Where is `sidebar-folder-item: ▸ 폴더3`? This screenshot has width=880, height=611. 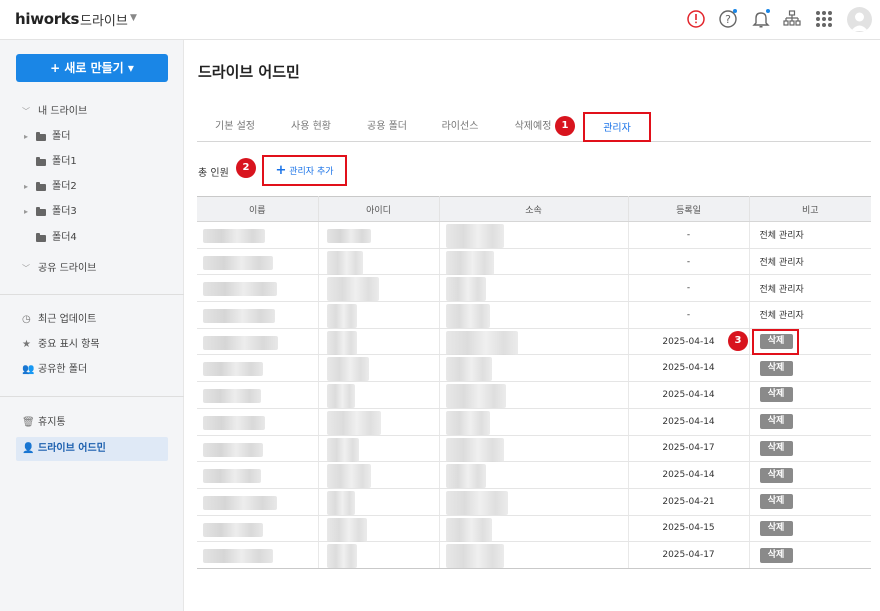 sidebar-folder-item: ▸ 폴더3 is located at coordinates (92, 212).